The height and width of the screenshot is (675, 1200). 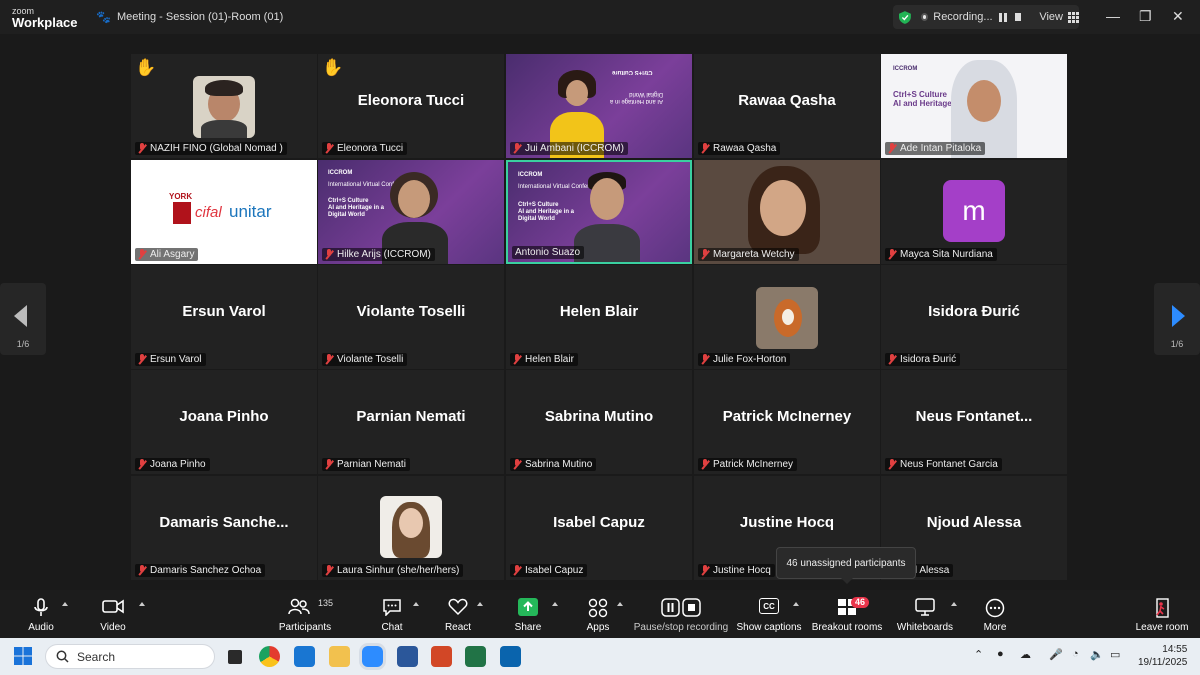 I want to click on volume-icon: 🔈, so click(x=1097, y=654).